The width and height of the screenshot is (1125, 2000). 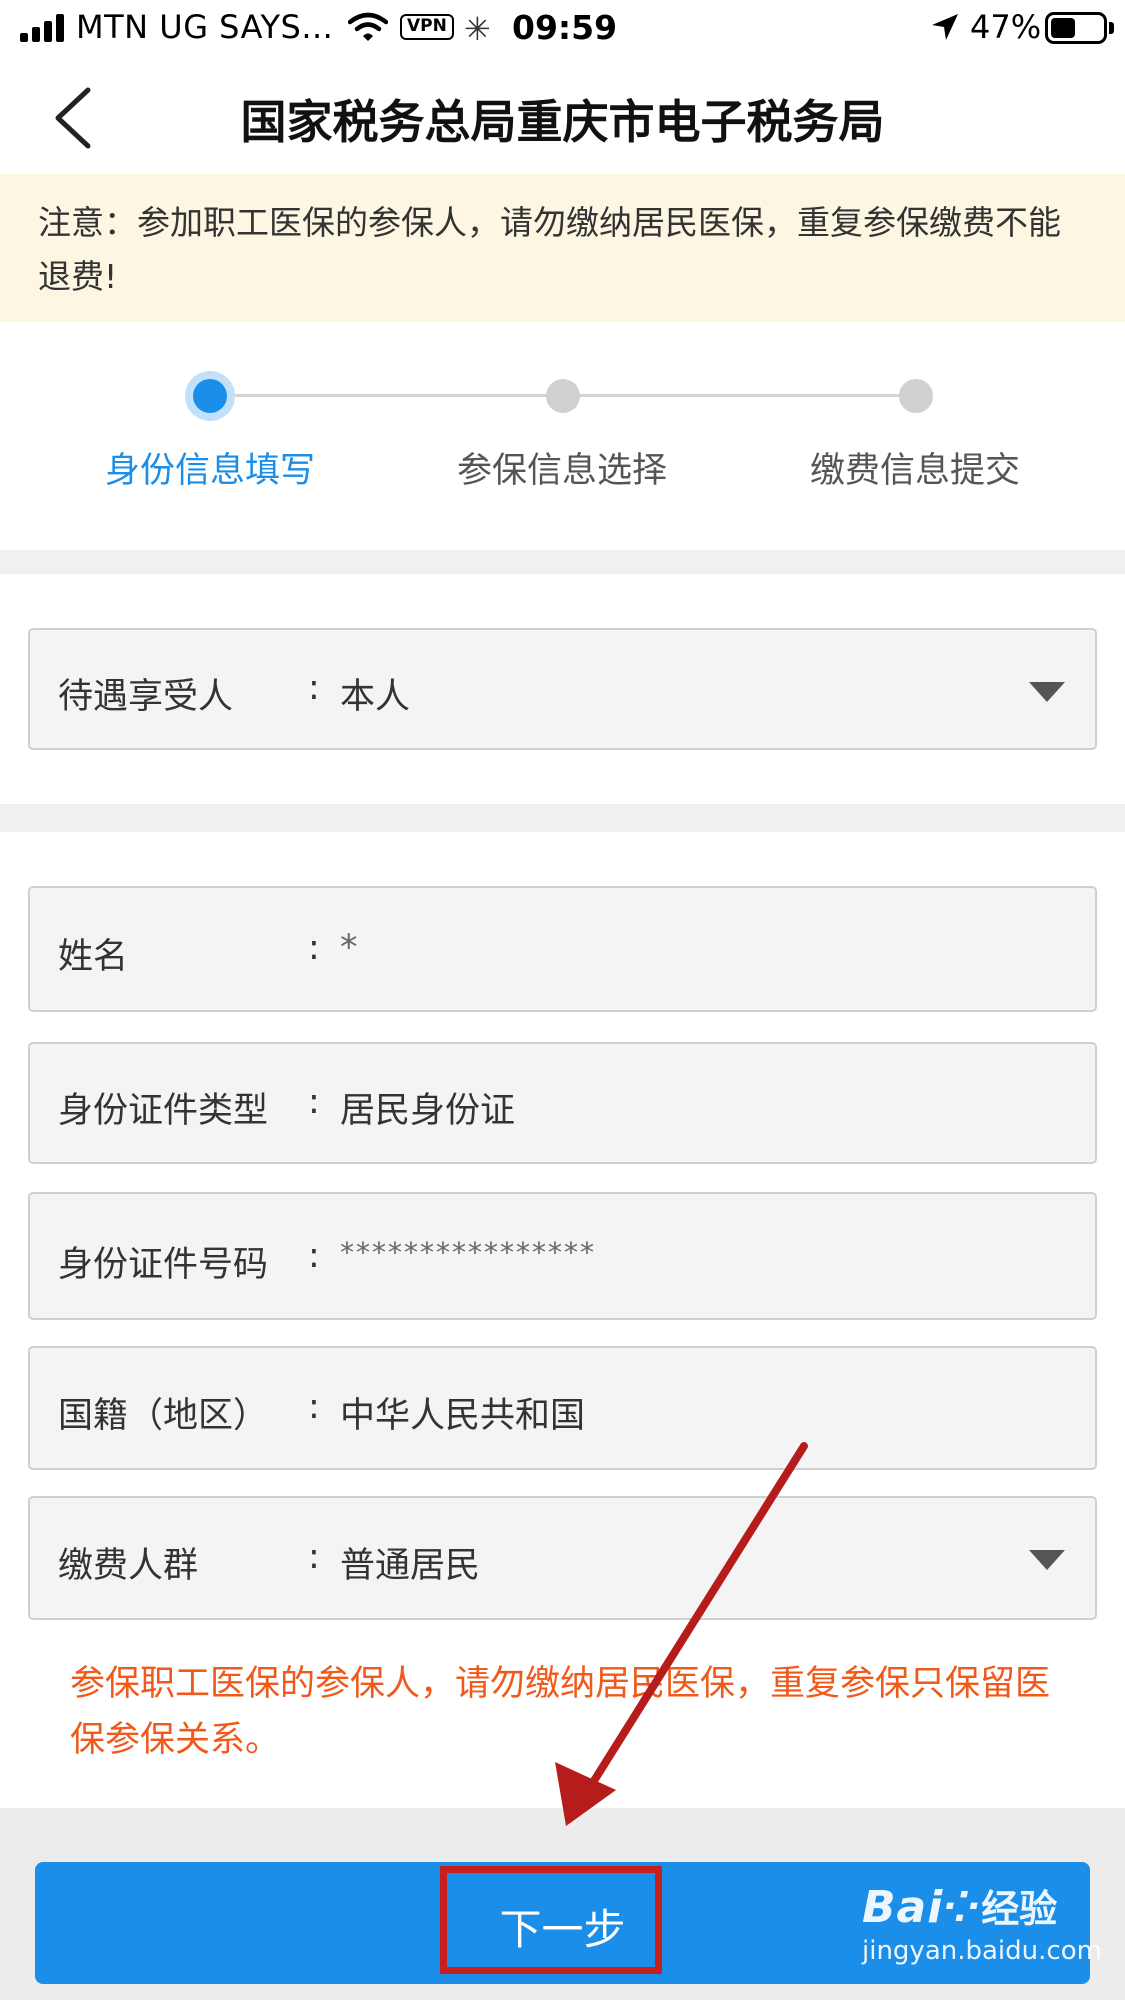 What do you see at coordinates (945, 27) in the screenshot?
I see `location-arrow-icon` at bounding box center [945, 27].